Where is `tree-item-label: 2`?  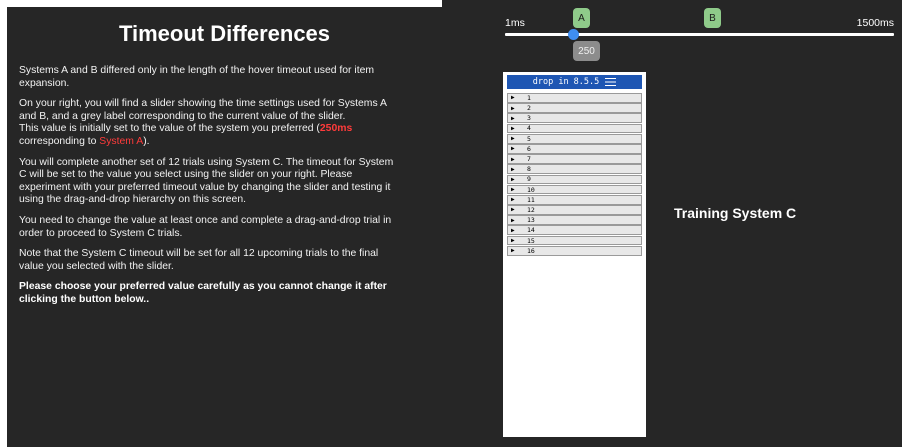 tree-item-label: 2 is located at coordinates (529, 108).